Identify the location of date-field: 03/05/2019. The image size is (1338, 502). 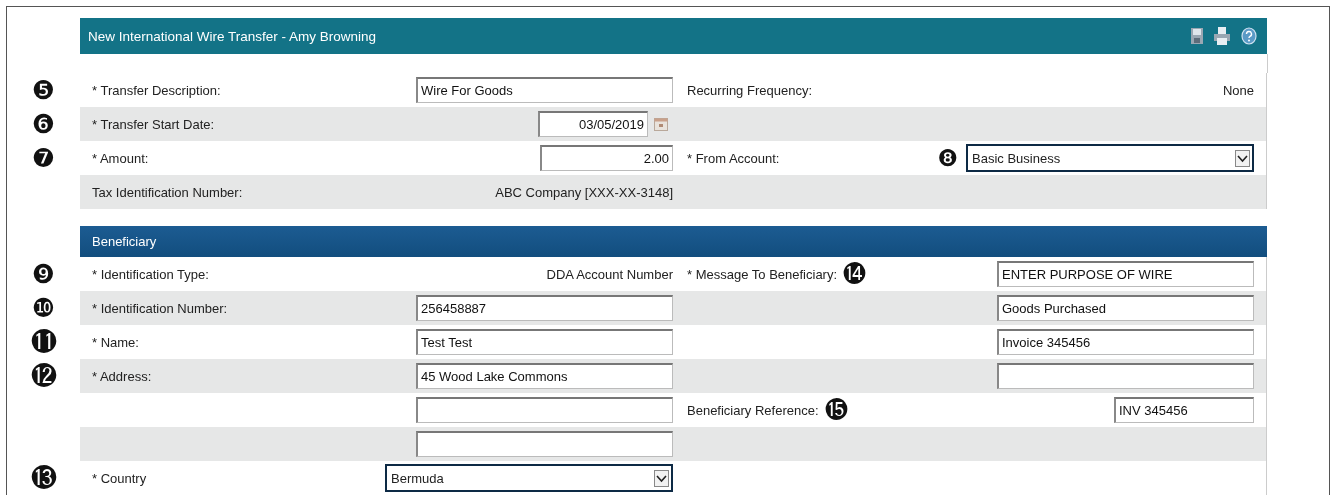
(593, 124).